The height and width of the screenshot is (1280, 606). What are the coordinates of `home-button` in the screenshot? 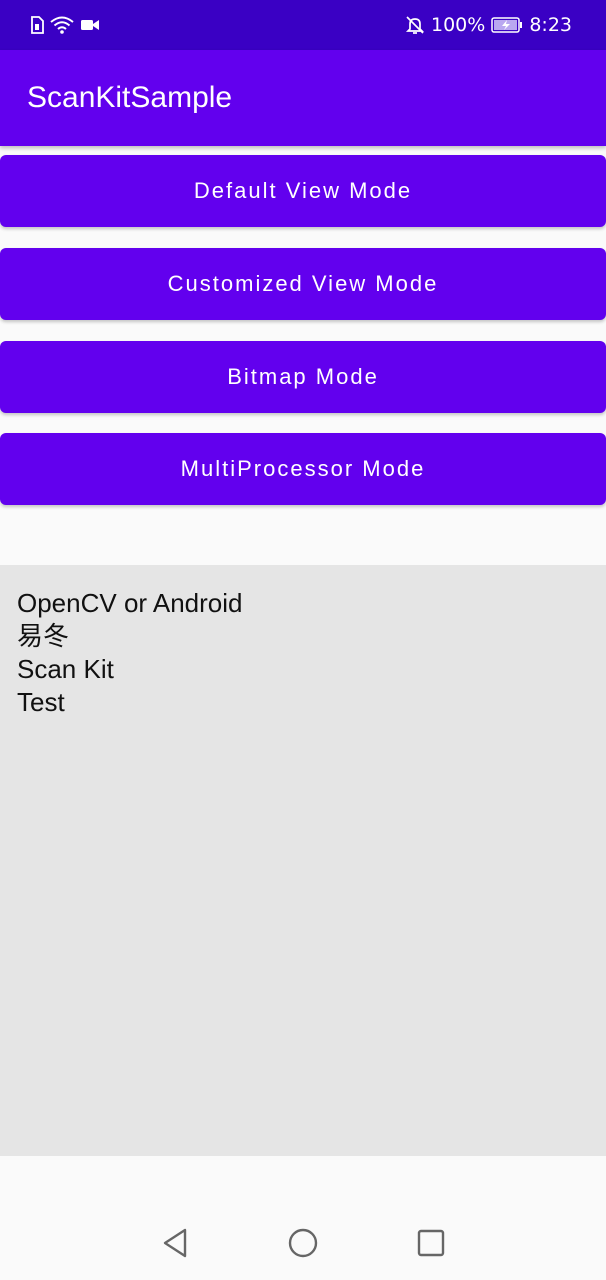 It's located at (303, 1243).